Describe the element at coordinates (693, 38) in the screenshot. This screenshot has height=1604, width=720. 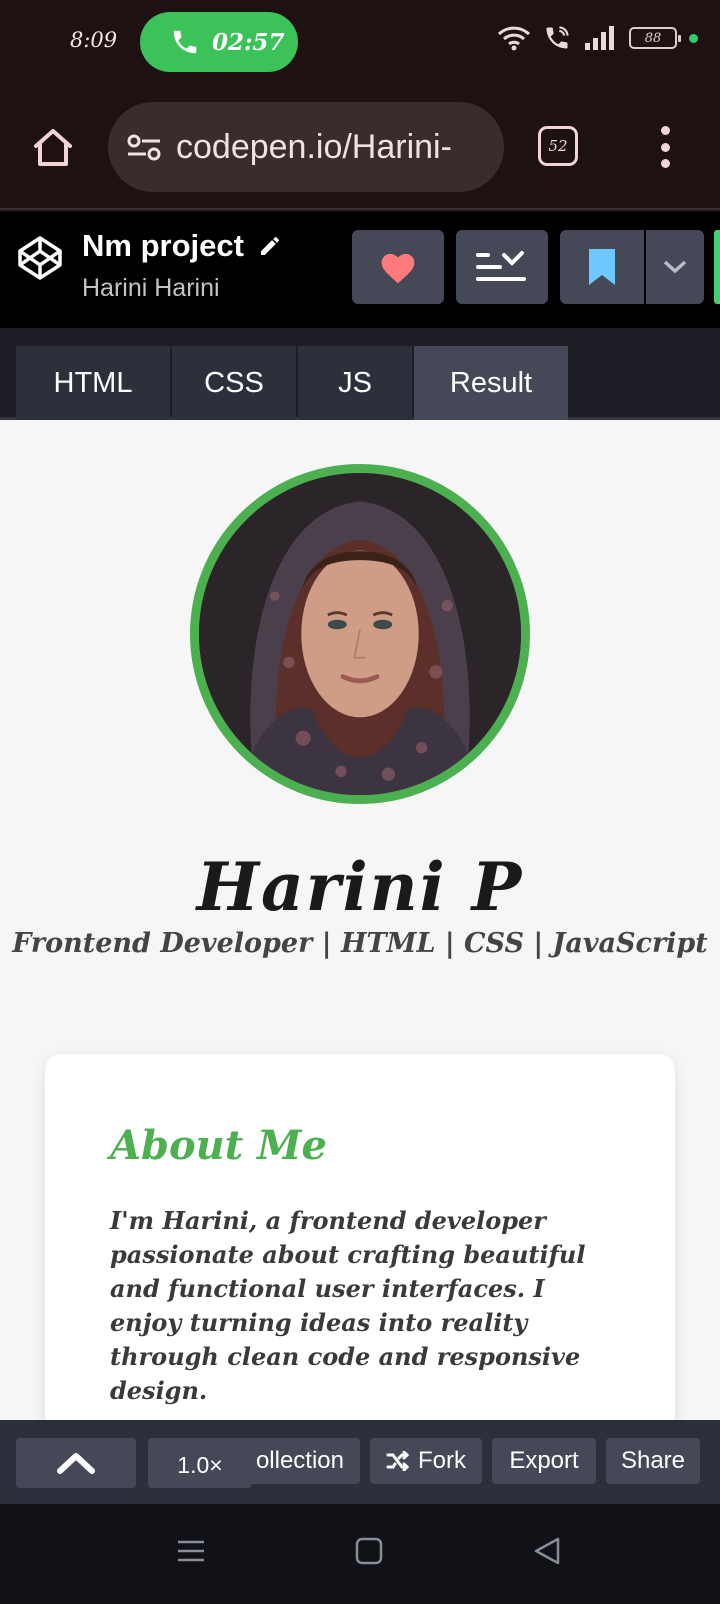
I see `privacy-indicator-dot` at that location.